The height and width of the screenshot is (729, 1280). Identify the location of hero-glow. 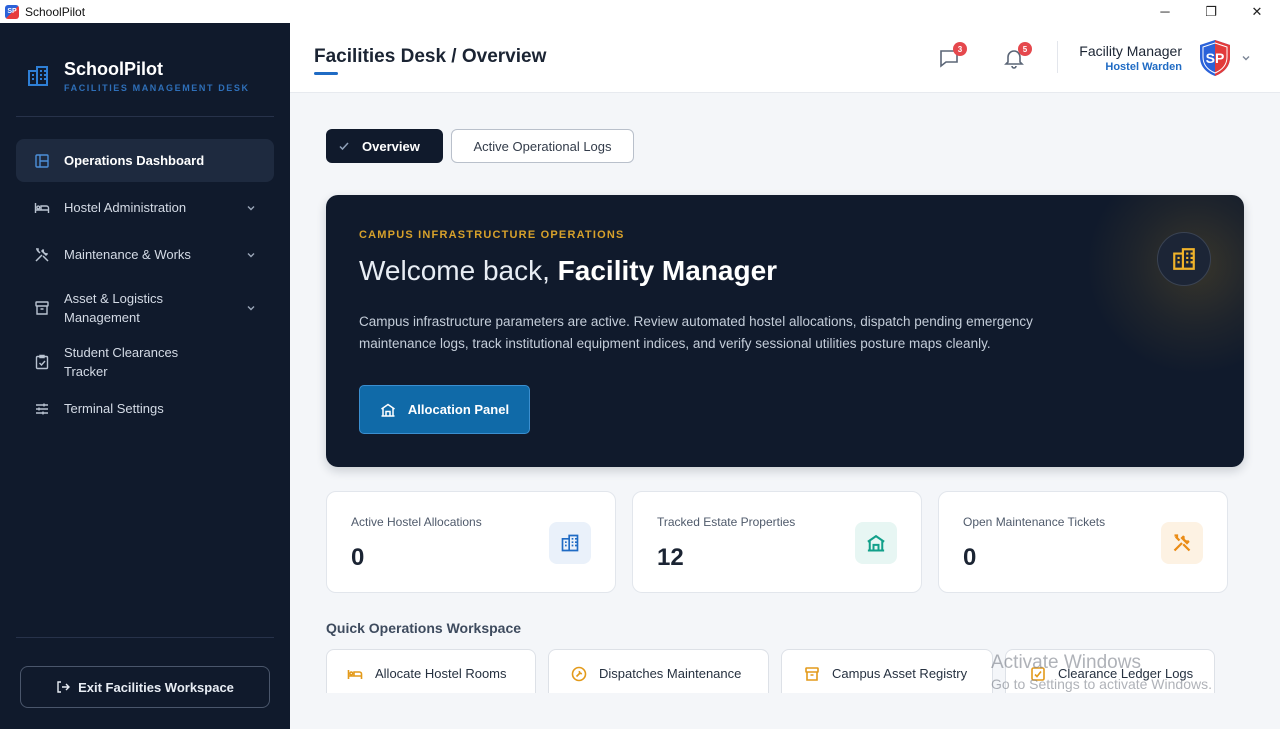
(1165, 285).